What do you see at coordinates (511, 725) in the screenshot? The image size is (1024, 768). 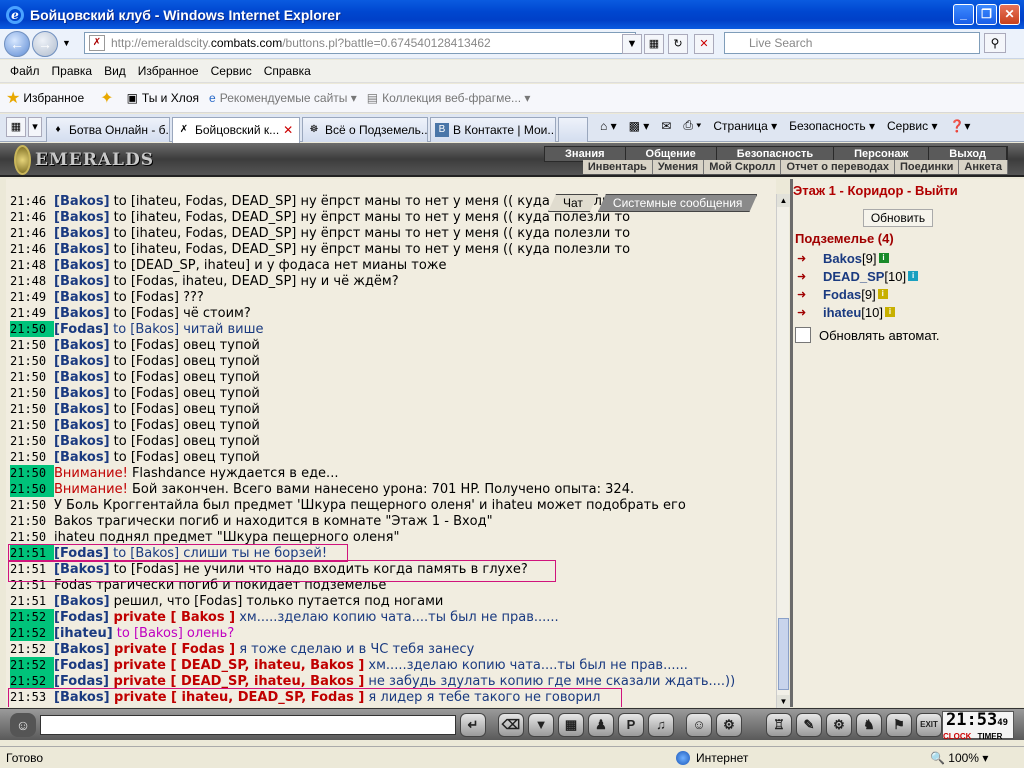 I see `eraser-icon: ⌫` at bounding box center [511, 725].